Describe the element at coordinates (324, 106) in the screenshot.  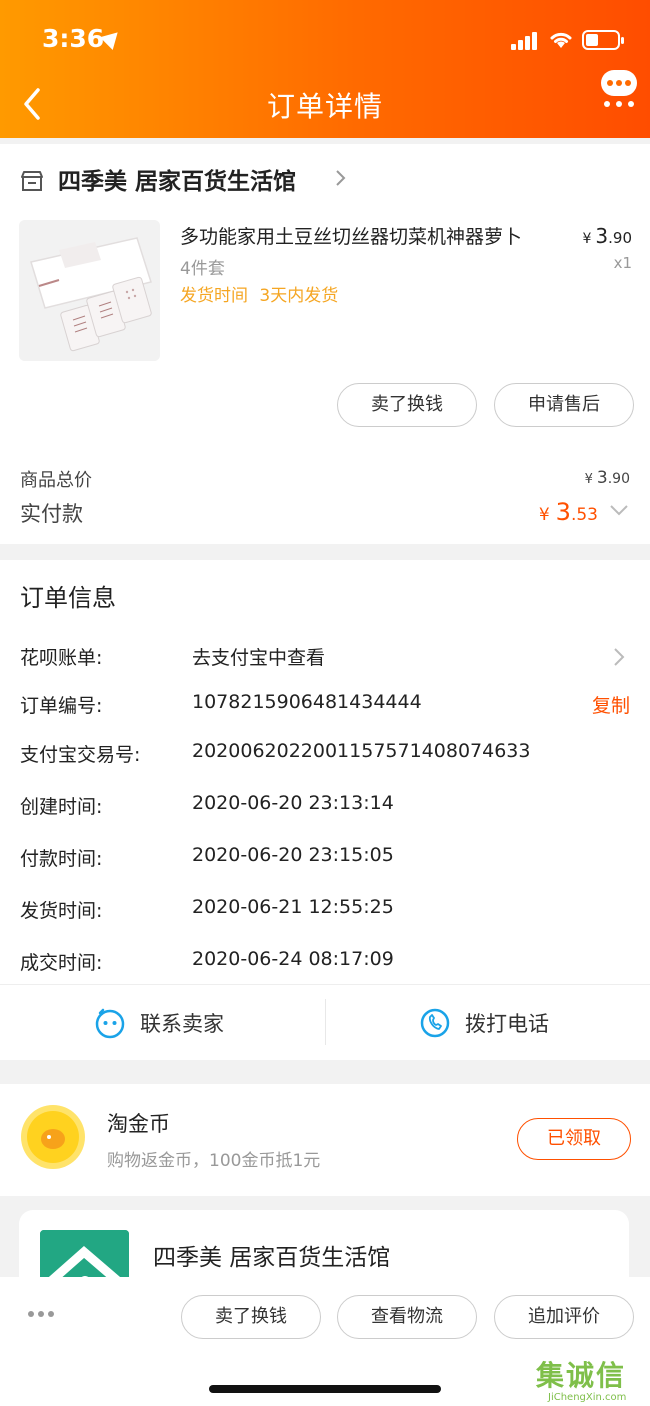
I see `page-title: 订单详情` at that location.